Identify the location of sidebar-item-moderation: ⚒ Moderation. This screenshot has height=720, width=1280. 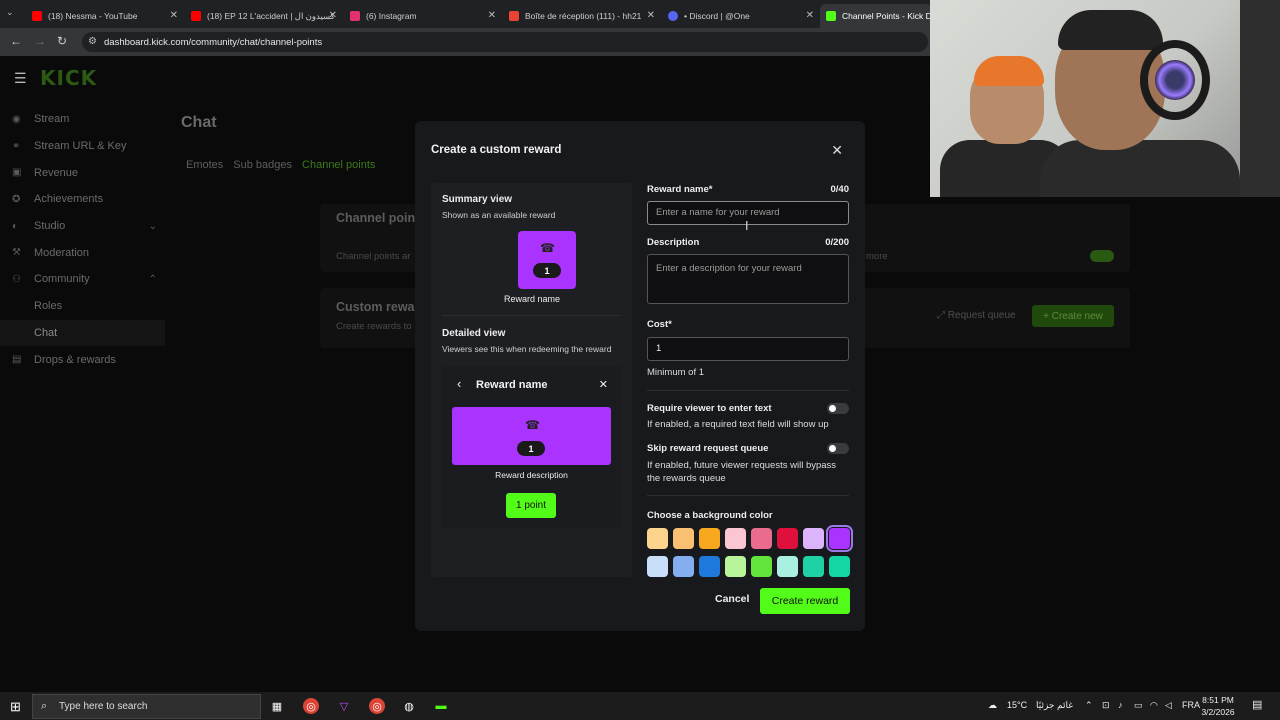
(82, 252).